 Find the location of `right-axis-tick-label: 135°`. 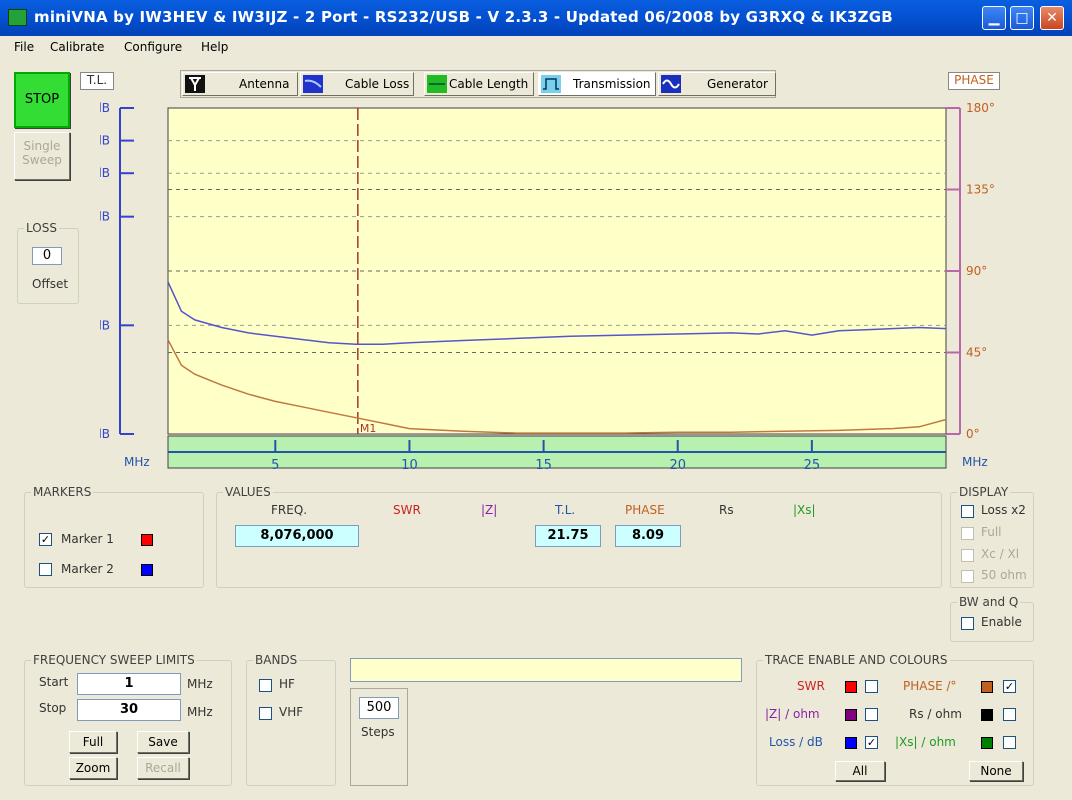

right-axis-tick-label: 135° is located at coordinates (980, 190).